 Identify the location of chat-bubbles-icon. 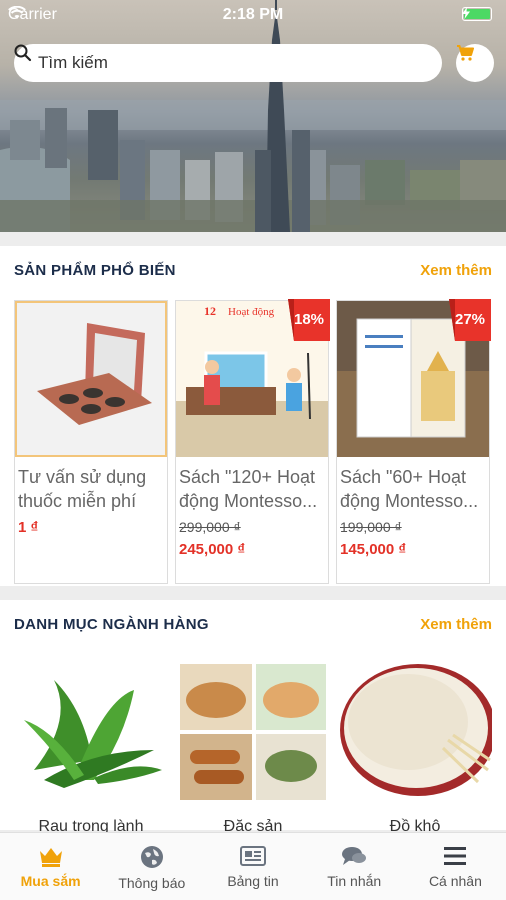
(354, 856).